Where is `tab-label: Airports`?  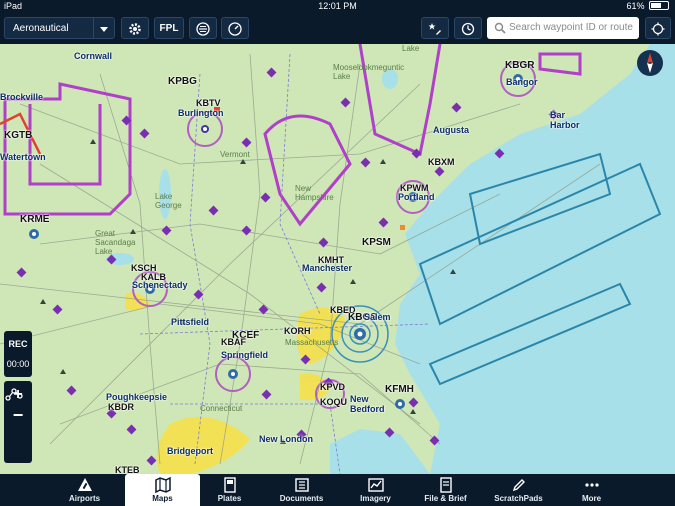 tab-label: Airports is located at coordinates (84, 498).